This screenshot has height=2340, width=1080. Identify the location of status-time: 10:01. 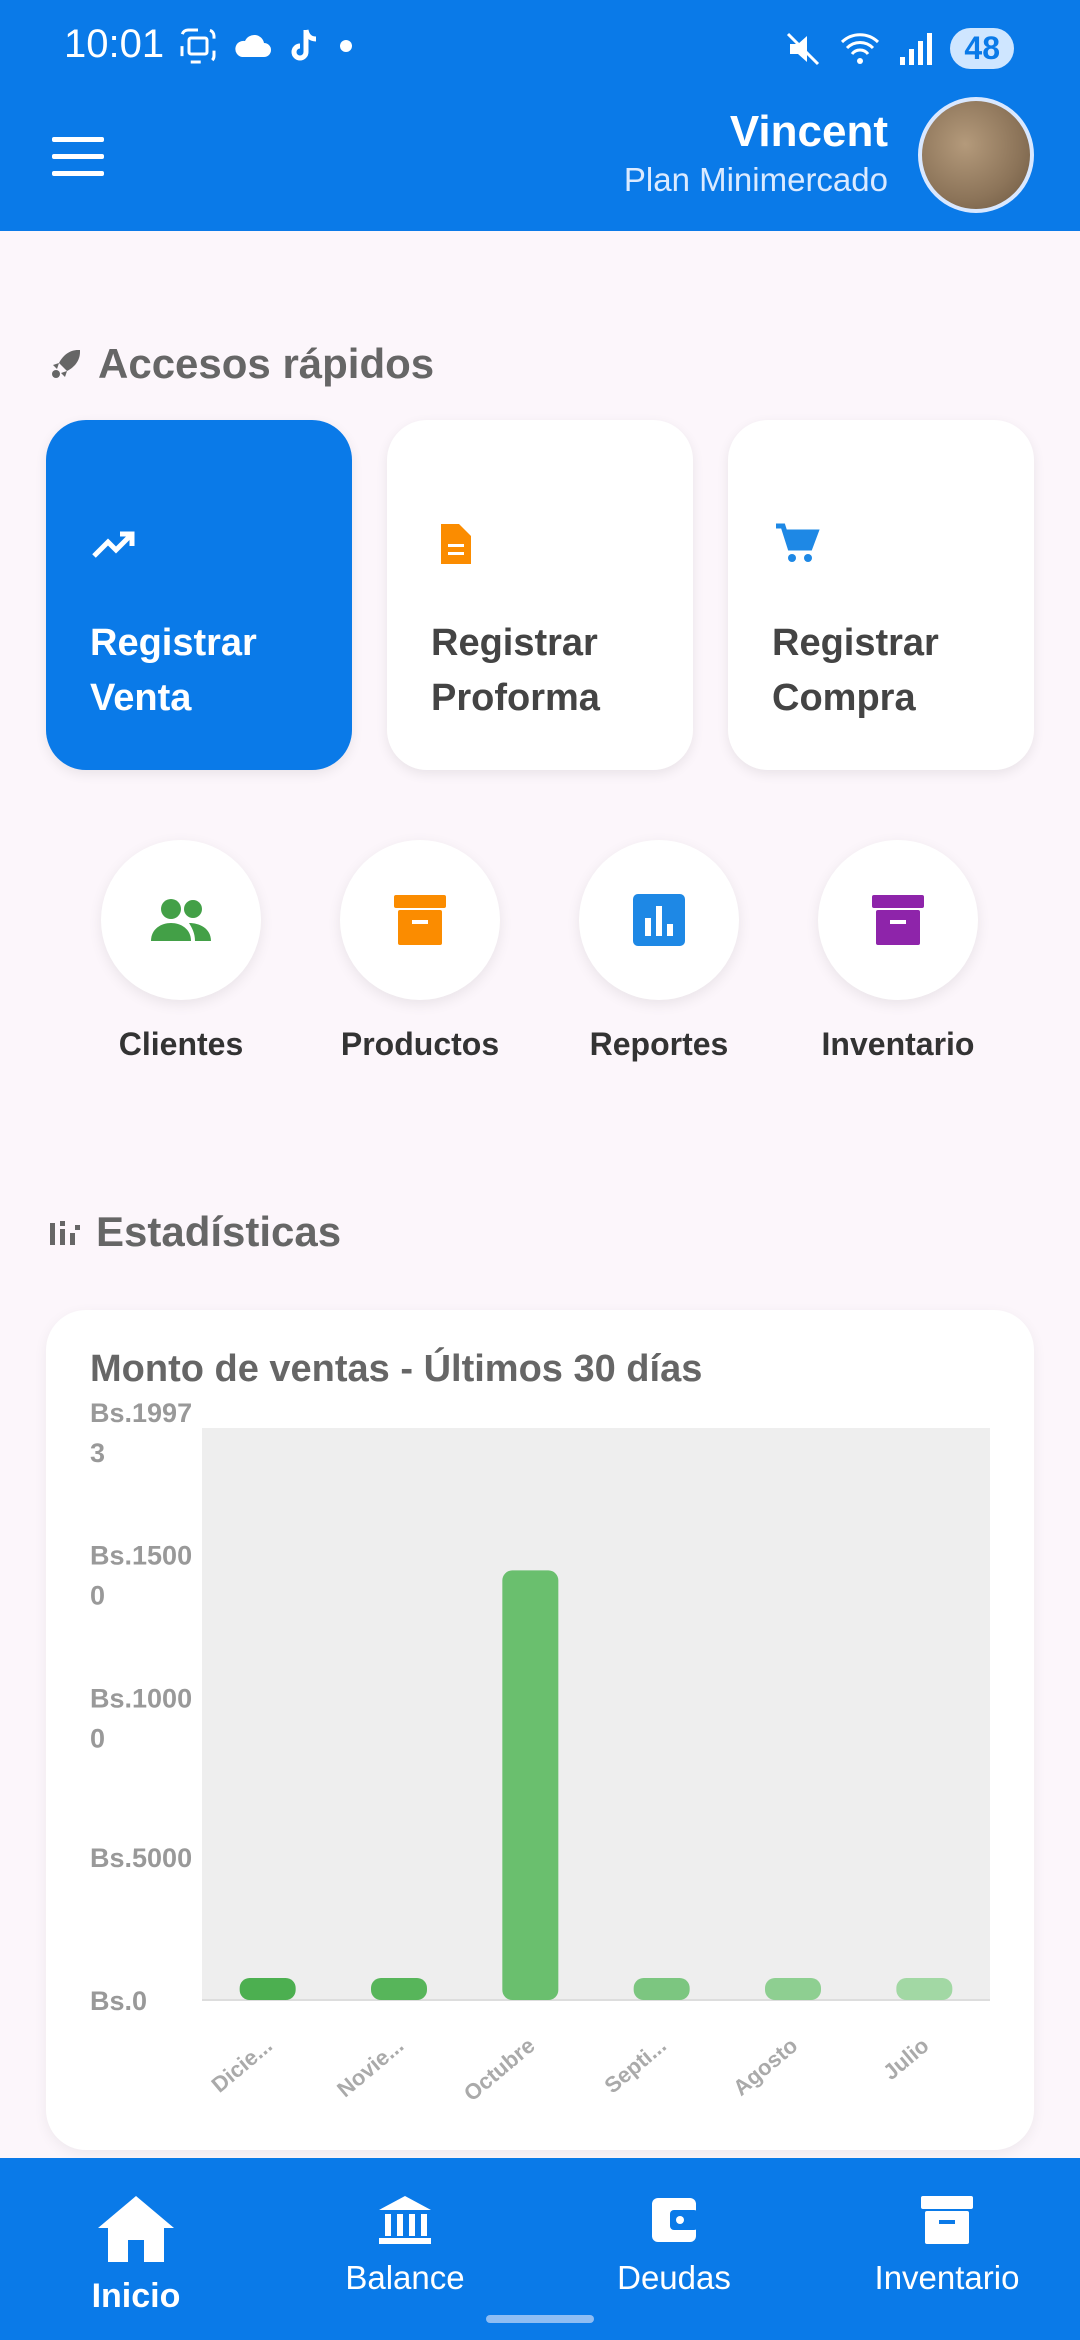
(114, 44).